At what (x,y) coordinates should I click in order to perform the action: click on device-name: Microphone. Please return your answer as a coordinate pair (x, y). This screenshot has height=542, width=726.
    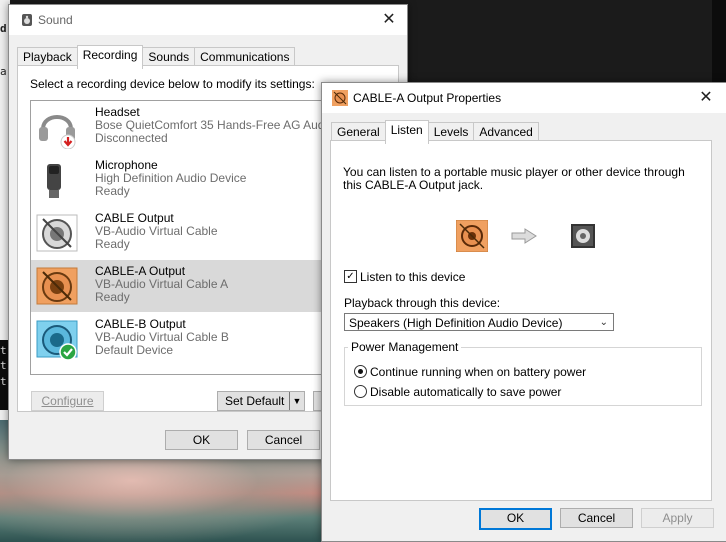
    Looking at the image, I should click on (126, 165).